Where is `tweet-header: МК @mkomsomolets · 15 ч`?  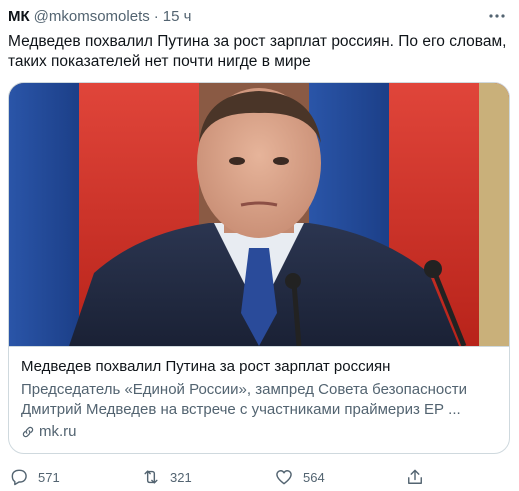
tweet-header: МК @mkomsomolets · 15 ч is located at coordinates (99, 16).